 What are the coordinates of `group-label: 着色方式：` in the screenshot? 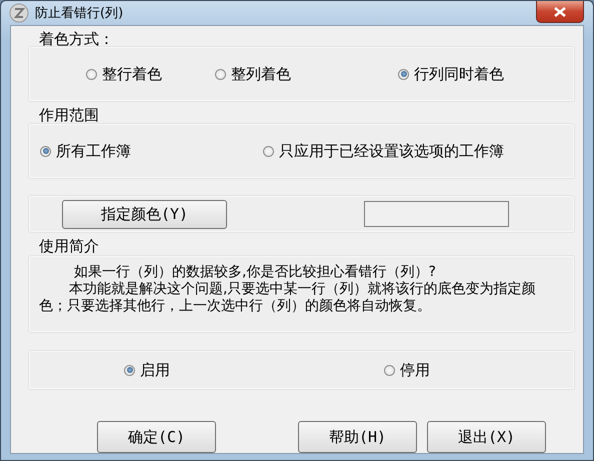 It's located at (77, 39).